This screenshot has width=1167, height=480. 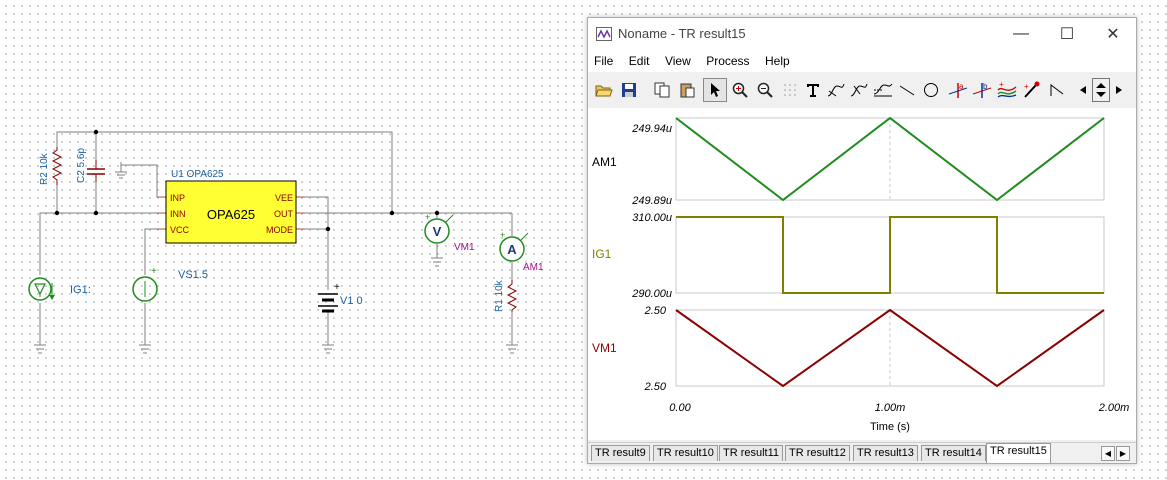 I want to click on copy-icon, so click(x=662, y=90).